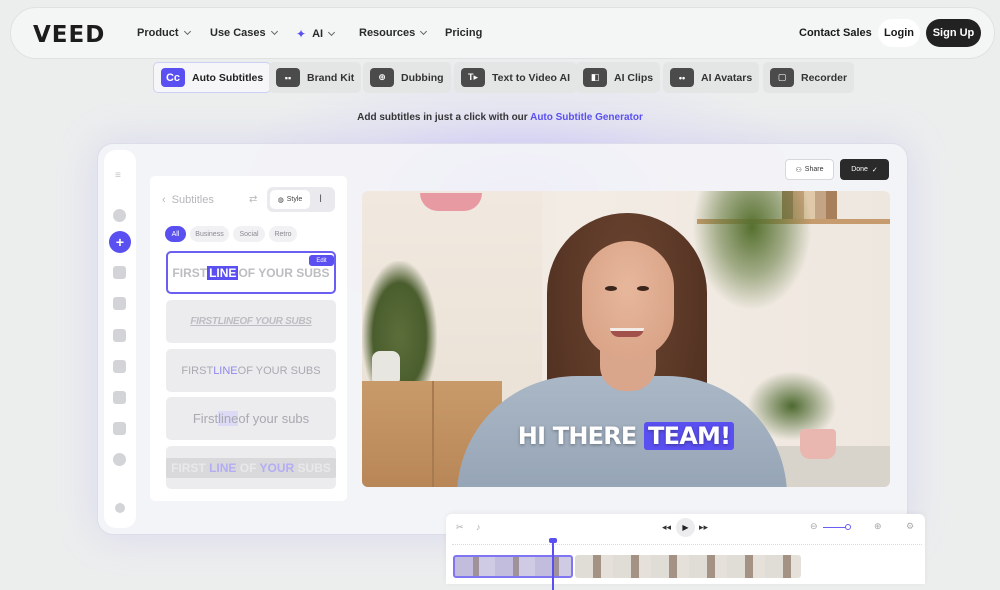 The height and width of the screenshot is (590, 1000). What do you see at coordinates (119, 335) in the screenshot?
I see `text-icon` at bounding box center [119, 335].